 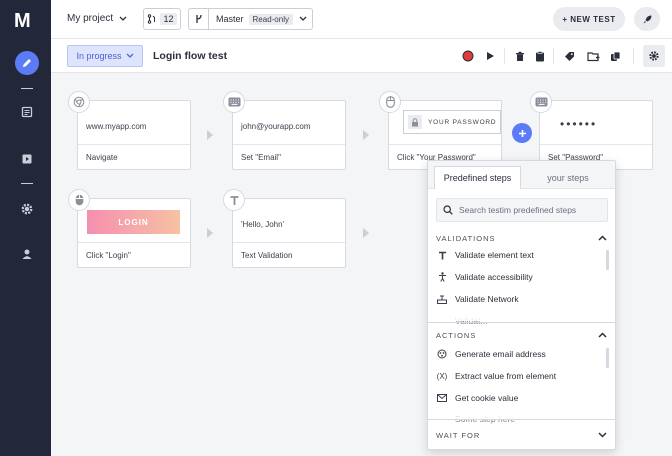 What do you see at coordinates (521, 335) in the screenshot?
I see `section-actions: ACTIONS` at bounding box center [521, 335].